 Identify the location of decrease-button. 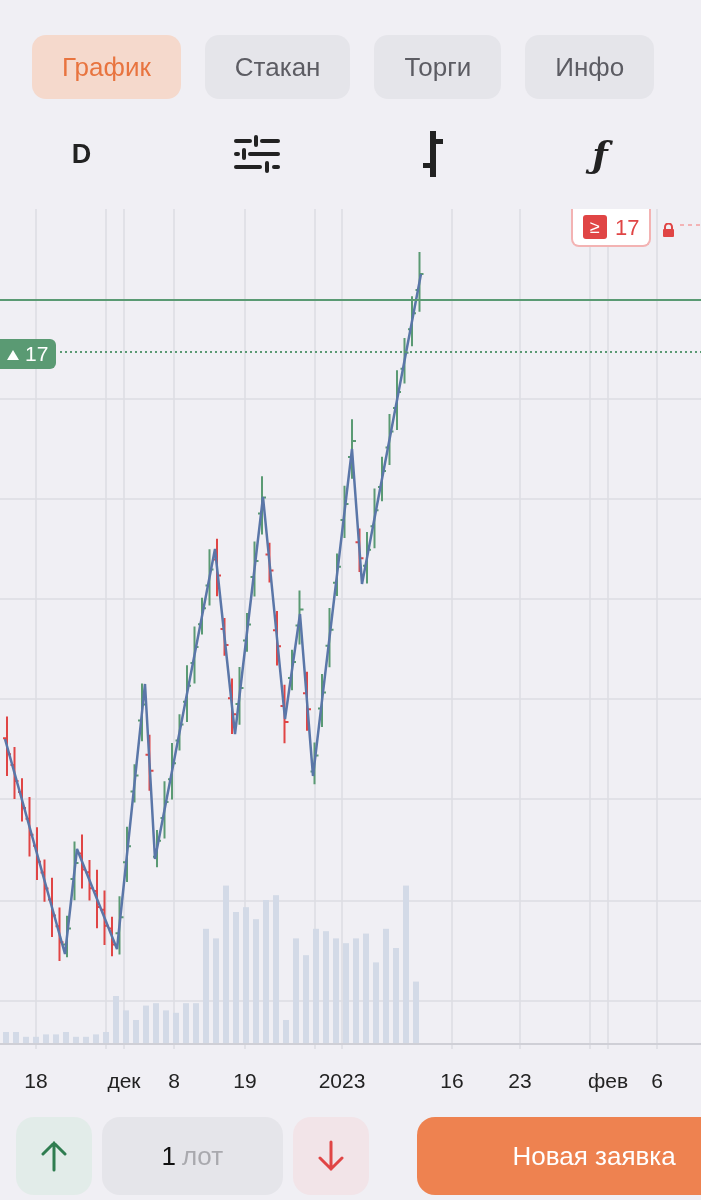
(330, 1156).